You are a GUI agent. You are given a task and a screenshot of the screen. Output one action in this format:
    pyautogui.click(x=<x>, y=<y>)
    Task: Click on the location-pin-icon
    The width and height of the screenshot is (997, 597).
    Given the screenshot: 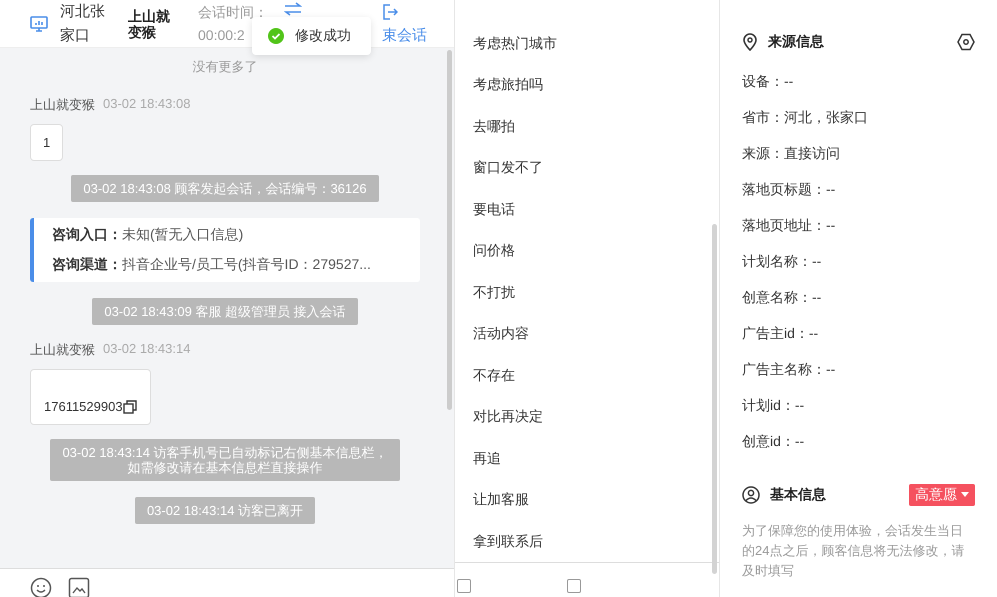 What is the action you would take?
    pyautogui.click(x=750, y=42)
    